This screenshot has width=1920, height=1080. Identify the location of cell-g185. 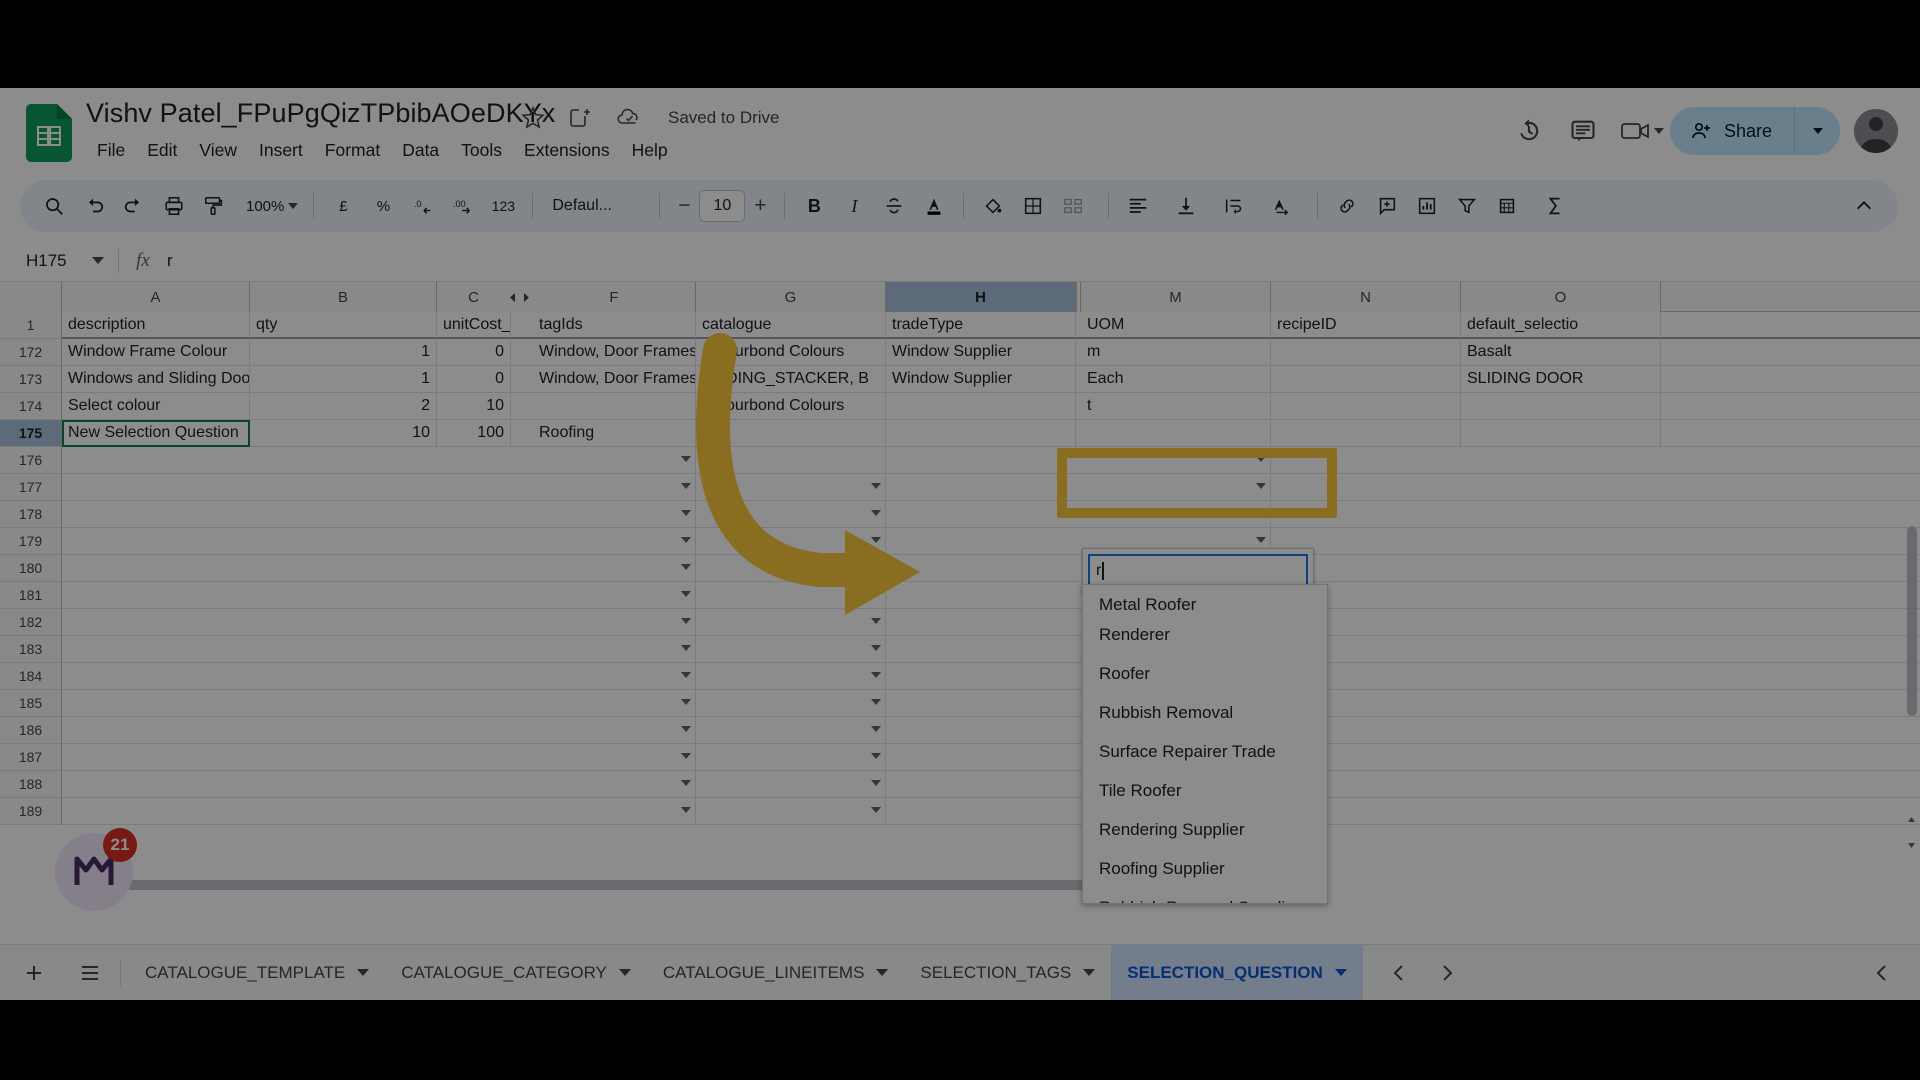
(791, 703).